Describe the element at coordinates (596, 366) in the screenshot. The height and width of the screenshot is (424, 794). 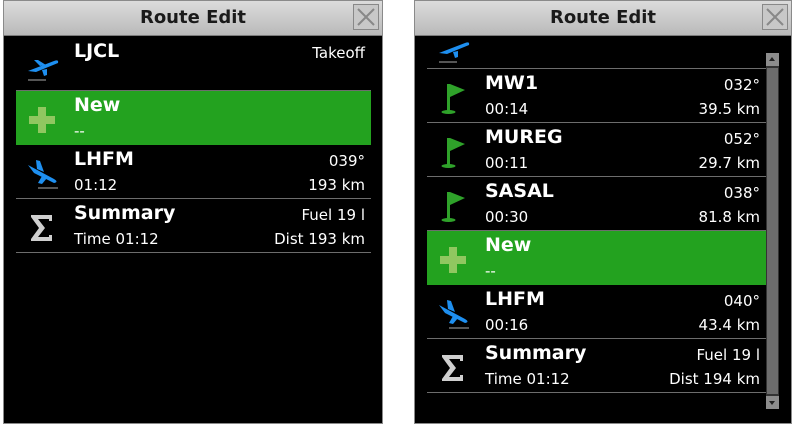
I see `route-row-summary: Summary Time 01:12 Fuel 19 l Dist 194 km` at that location.